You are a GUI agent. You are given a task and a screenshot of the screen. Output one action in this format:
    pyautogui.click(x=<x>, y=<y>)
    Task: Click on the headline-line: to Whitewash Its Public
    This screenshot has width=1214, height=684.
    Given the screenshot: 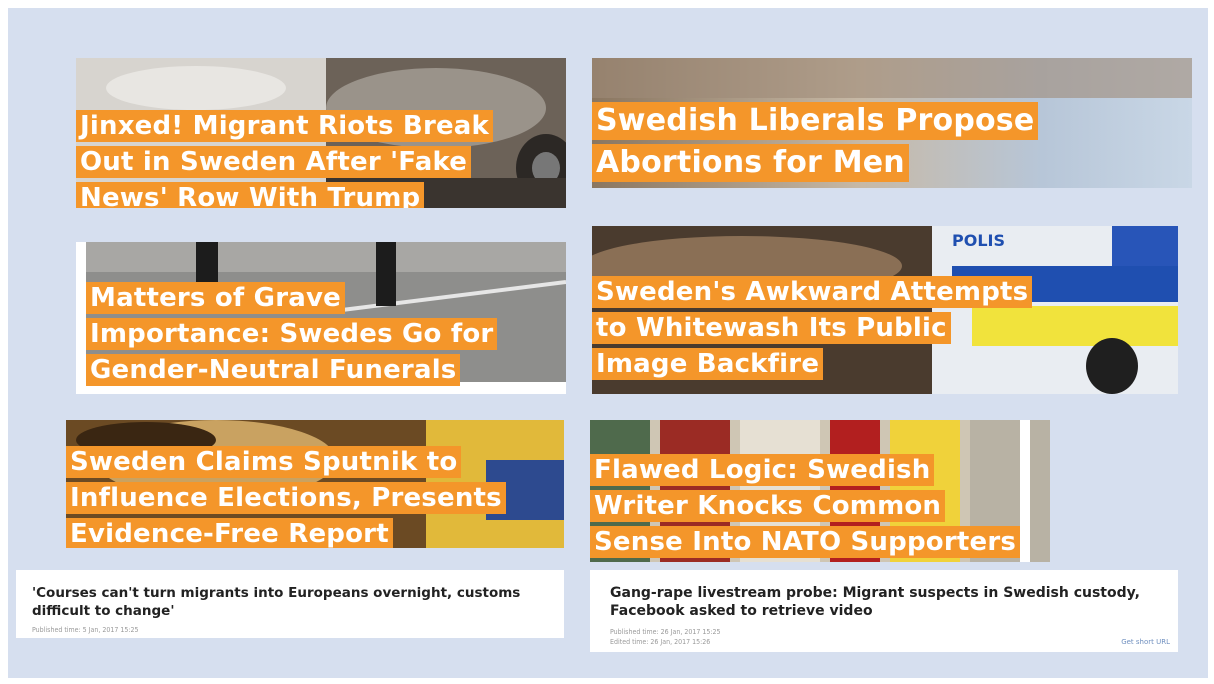 What is the action you would take?
    pyautogui.click(x=771, y=328)
    